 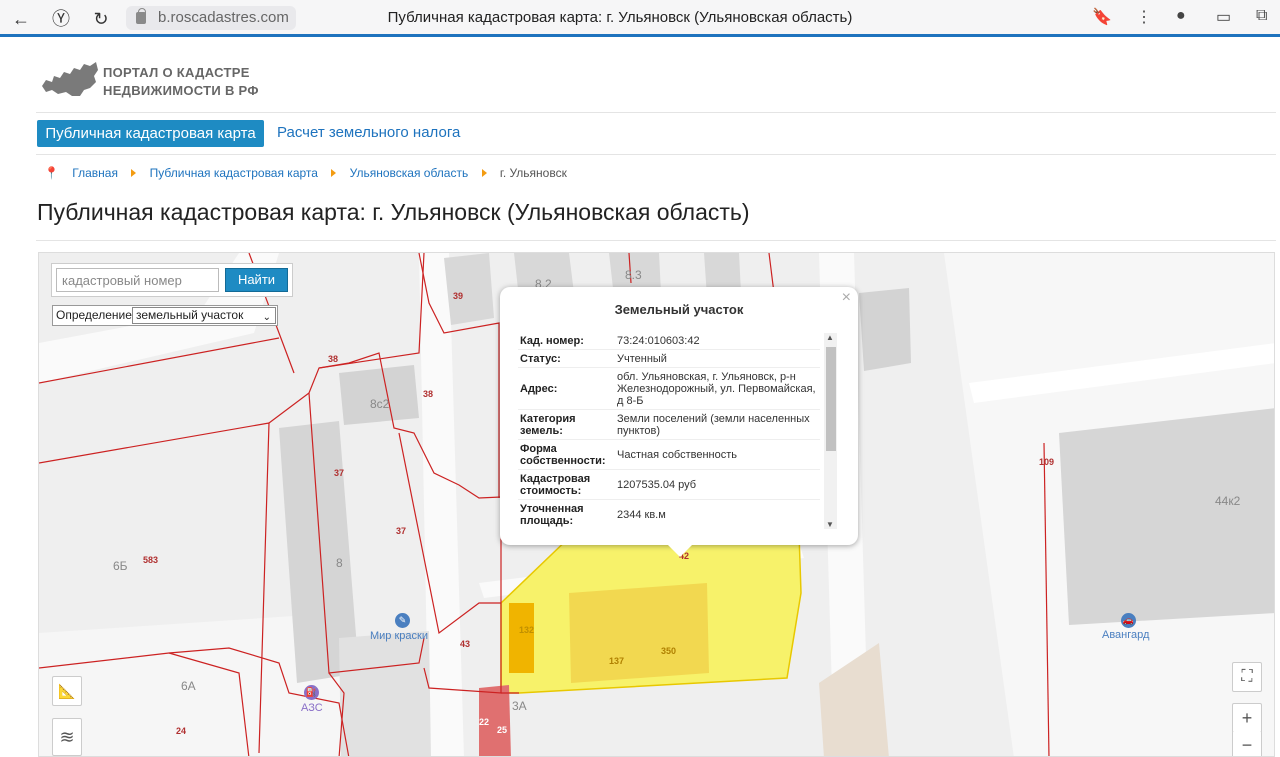 What do you see at coordinates (380, 404) in the screenshot?
I see `map-label: 8с2` at bounding box center [380, 404].